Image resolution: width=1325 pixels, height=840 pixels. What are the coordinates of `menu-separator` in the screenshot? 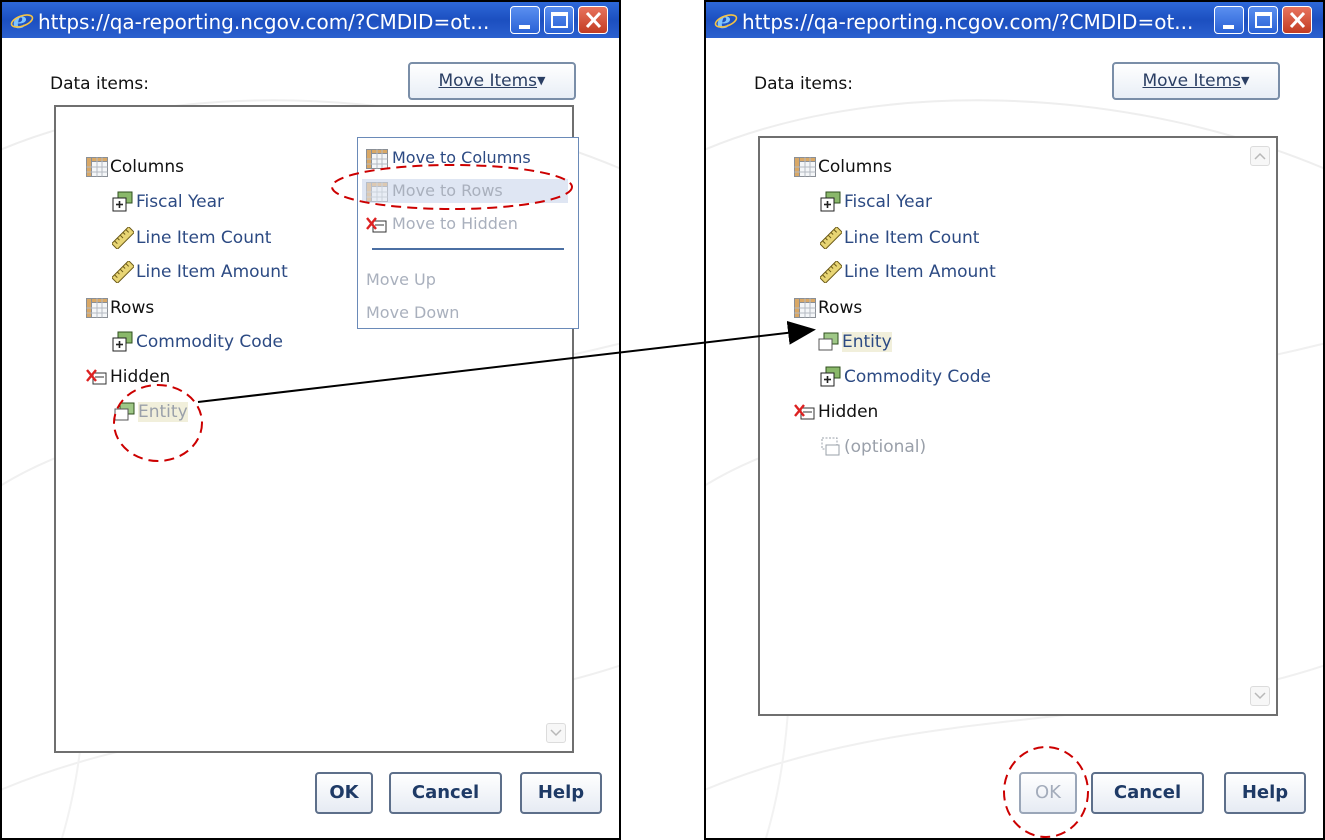 It's located at (468, 249).